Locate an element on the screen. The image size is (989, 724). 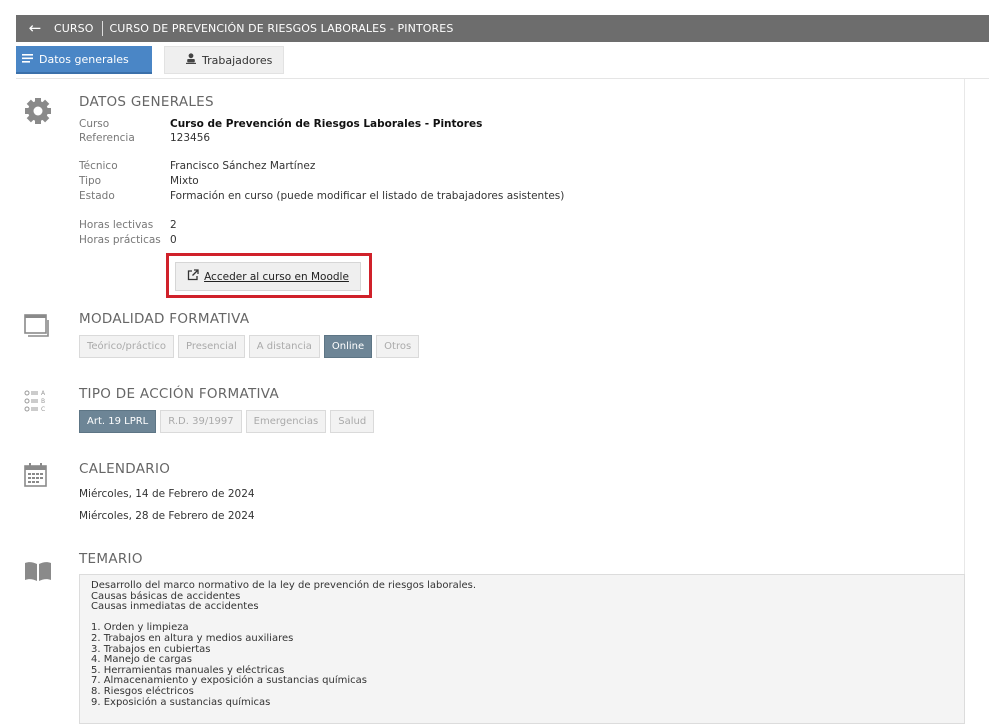
section-title-modalidad: MODALIDAD FORMATIVA is located at coordinates (164, 319).